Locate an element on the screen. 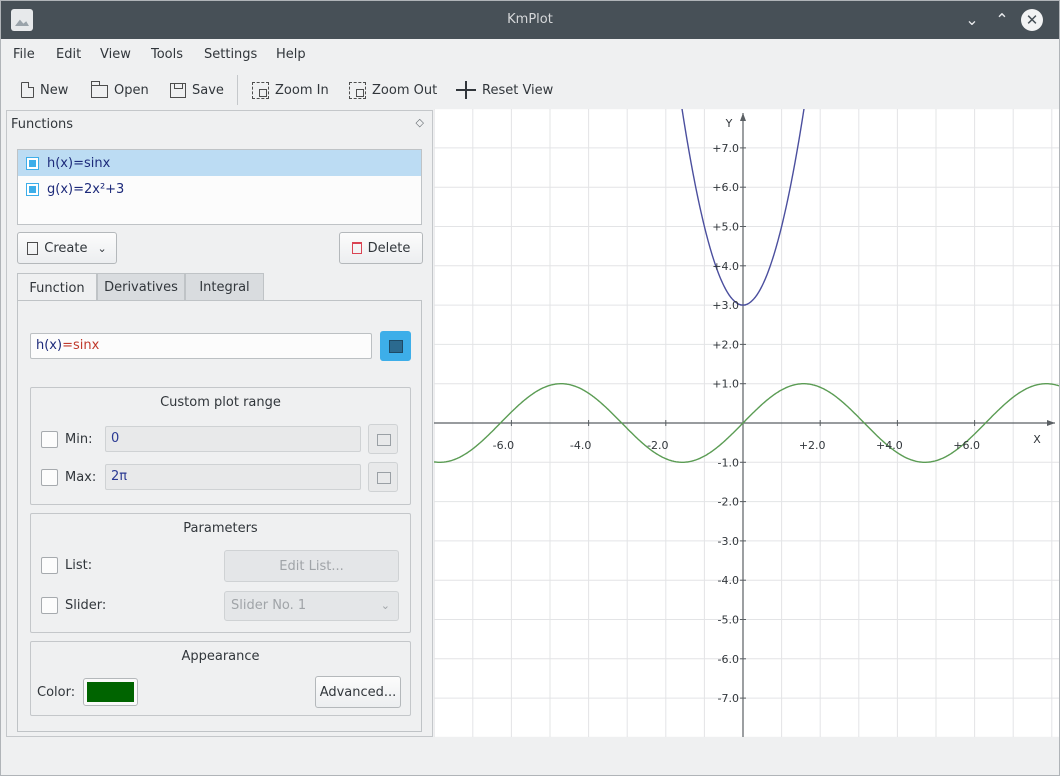  max-checkbox is located at coordinates (49, 477).